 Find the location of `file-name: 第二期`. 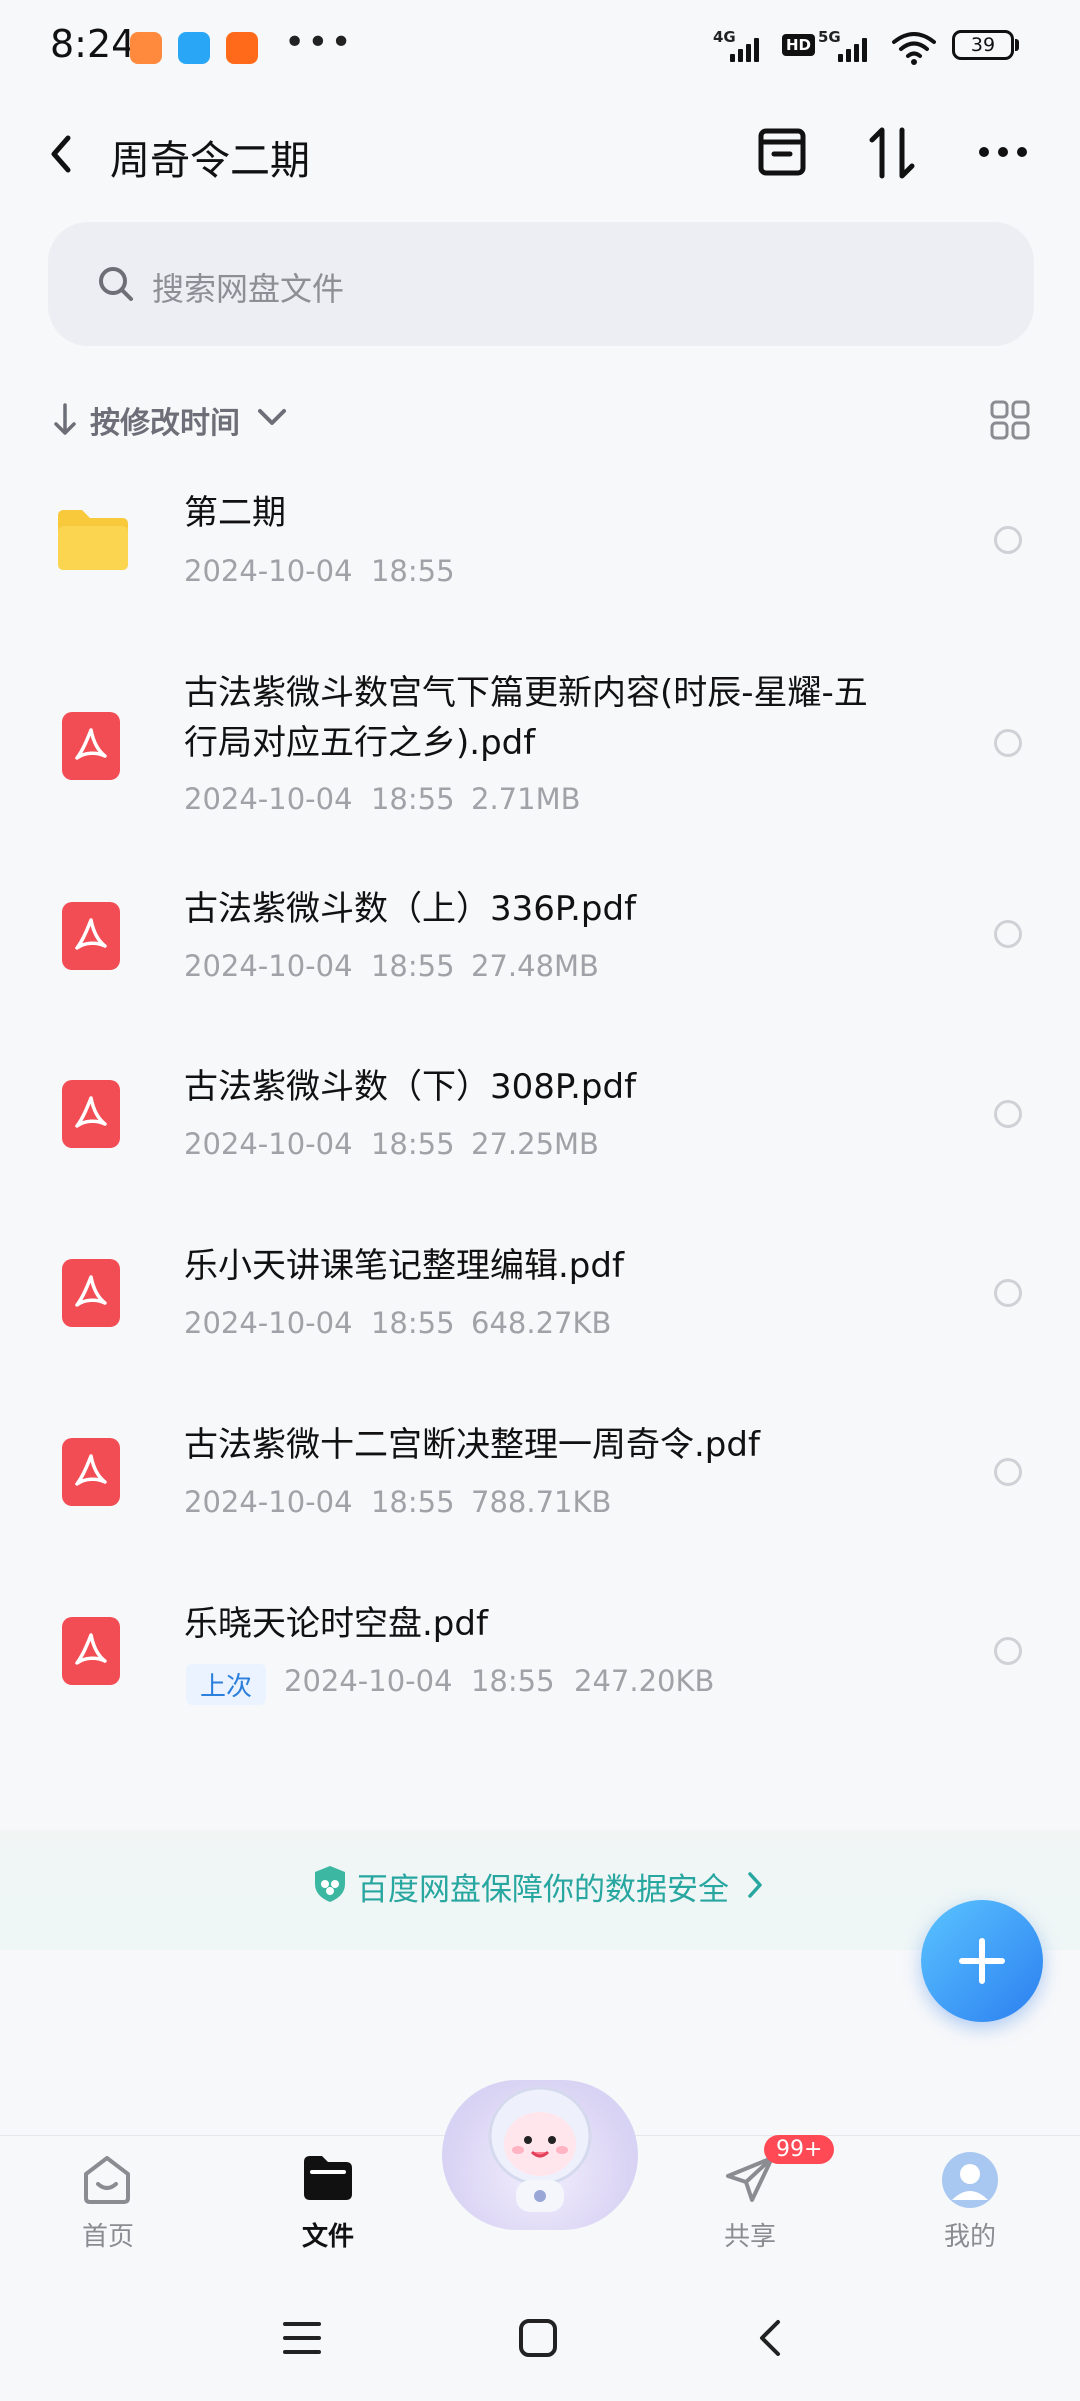

file-name: 第二期 is located at coordinates (235, 513).